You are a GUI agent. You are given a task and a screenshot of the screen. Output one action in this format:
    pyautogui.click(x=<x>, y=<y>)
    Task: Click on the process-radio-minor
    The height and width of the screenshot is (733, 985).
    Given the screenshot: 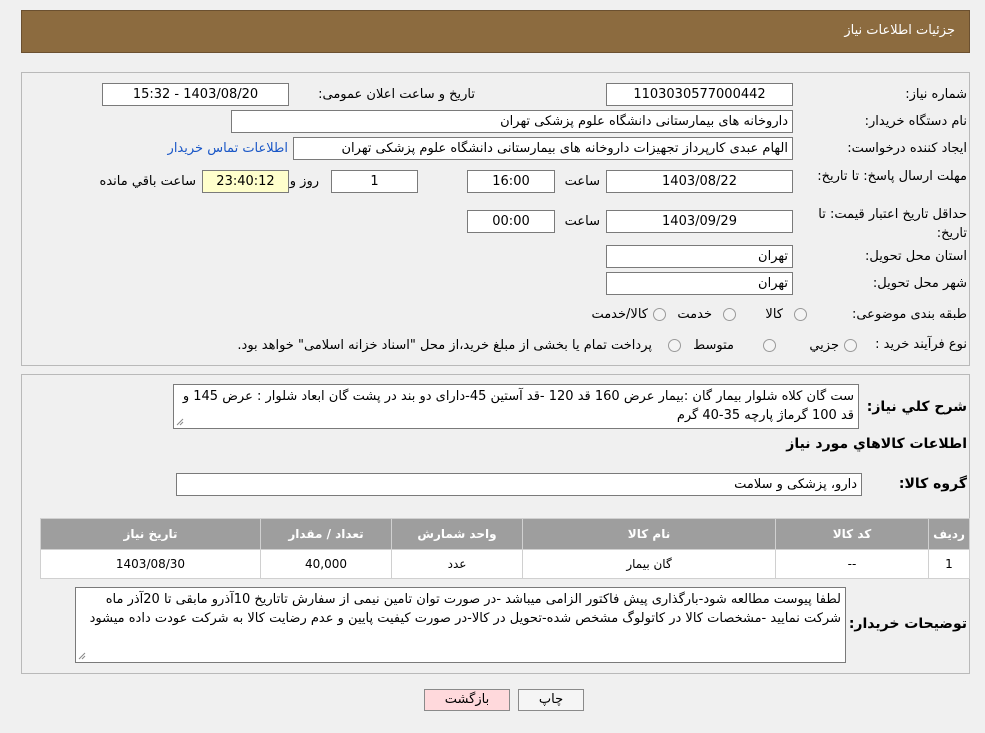 What is the action you would take?
    pyautogui.click(x=850, y=345)
    